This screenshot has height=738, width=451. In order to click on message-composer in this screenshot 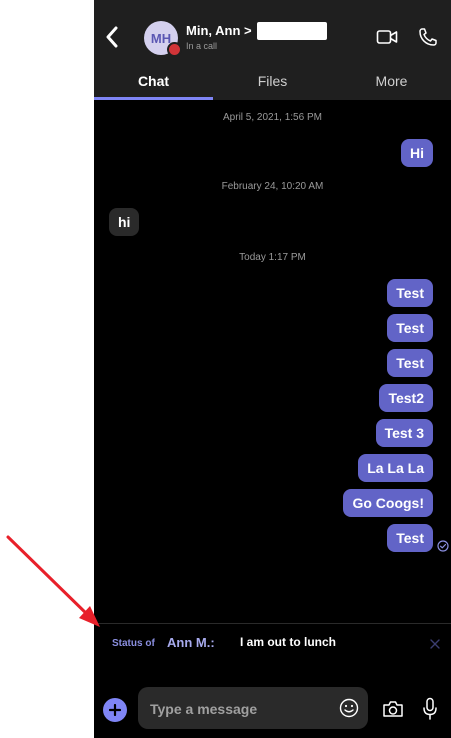, I will do `click(253, 709)`.